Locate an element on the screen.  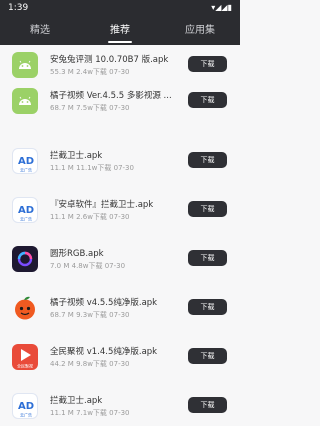
app-meta: 44.2 M 9.8w下载 07-30 is located at coordinates (90, 364).